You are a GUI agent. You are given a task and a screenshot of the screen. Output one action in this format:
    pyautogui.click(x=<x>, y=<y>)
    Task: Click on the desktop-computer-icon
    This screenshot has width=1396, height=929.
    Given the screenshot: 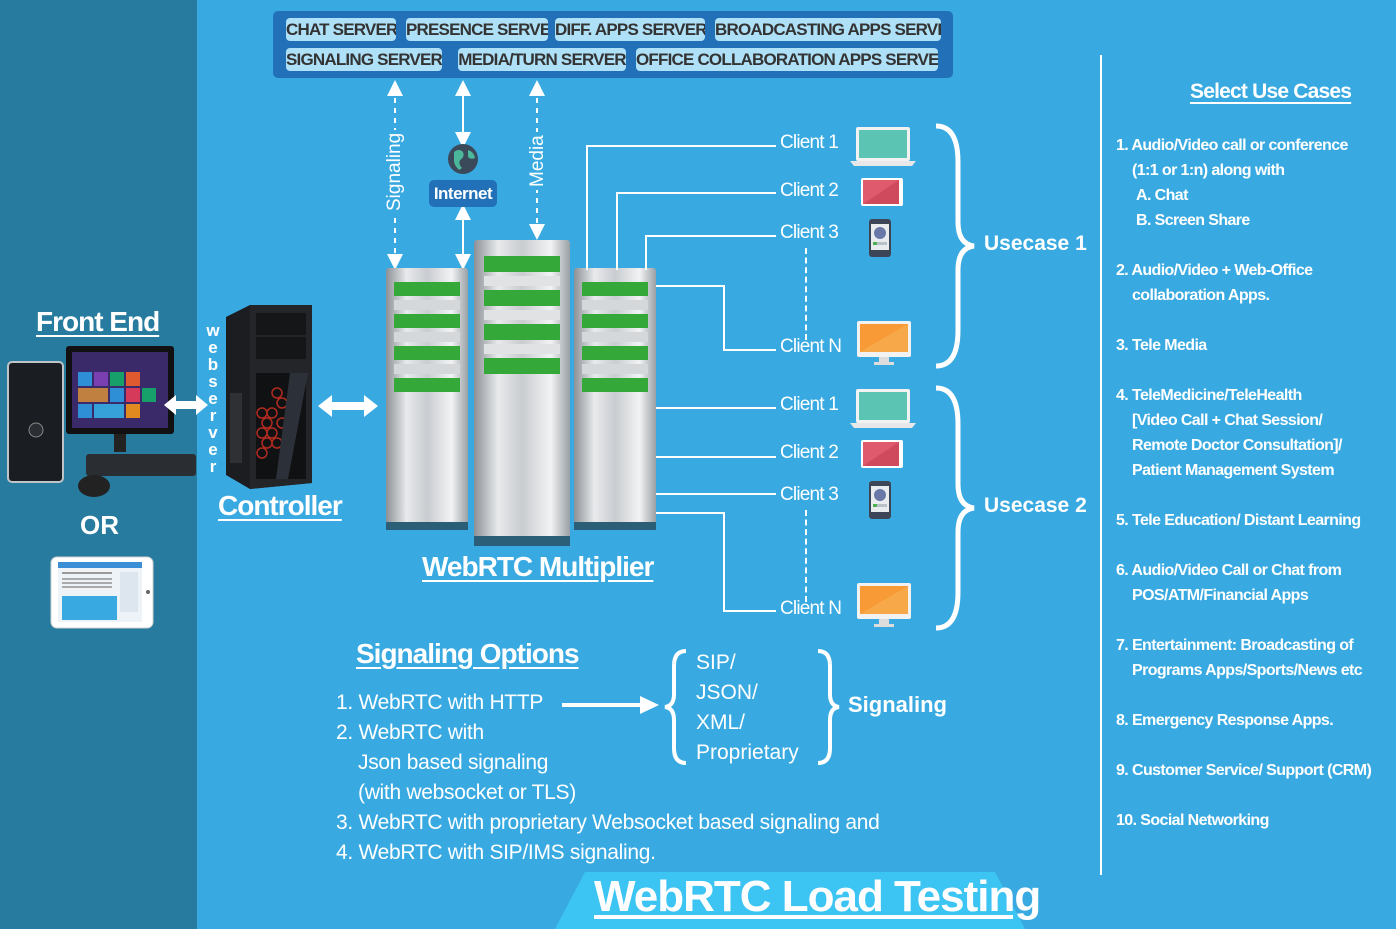 What is the action you would take?
    pyautogui.click(x=101, y=421)
    